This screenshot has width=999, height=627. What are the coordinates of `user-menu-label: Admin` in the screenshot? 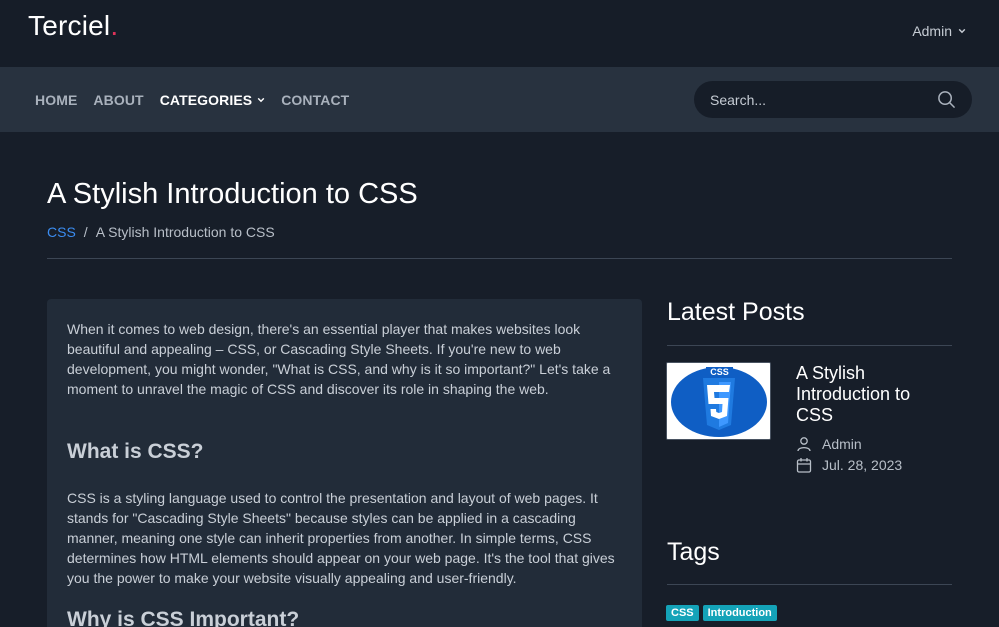 It's located at (932, 31).